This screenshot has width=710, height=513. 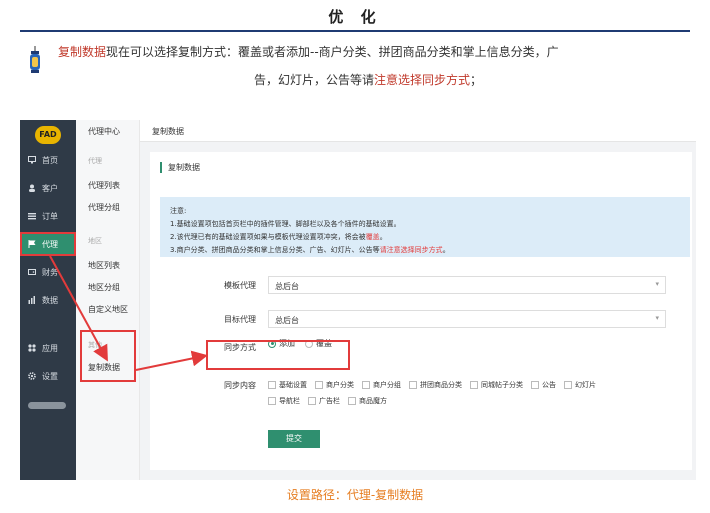 I want to click on nav-label: 数据, so click(x=50, y=300).